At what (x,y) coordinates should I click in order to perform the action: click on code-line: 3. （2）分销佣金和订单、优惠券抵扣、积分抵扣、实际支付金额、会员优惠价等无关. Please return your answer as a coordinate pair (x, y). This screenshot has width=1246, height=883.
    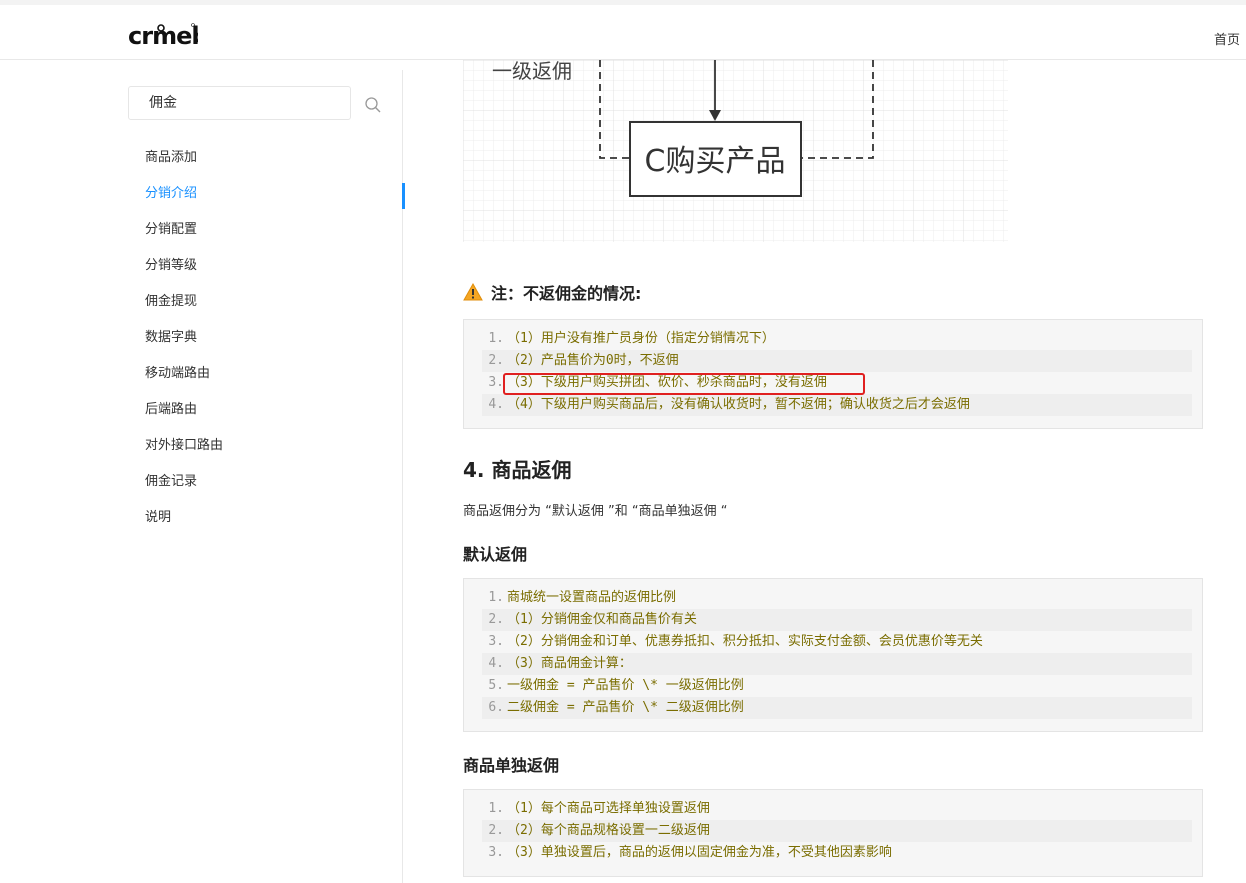
    Looking at the image, I should click on (735, 641).